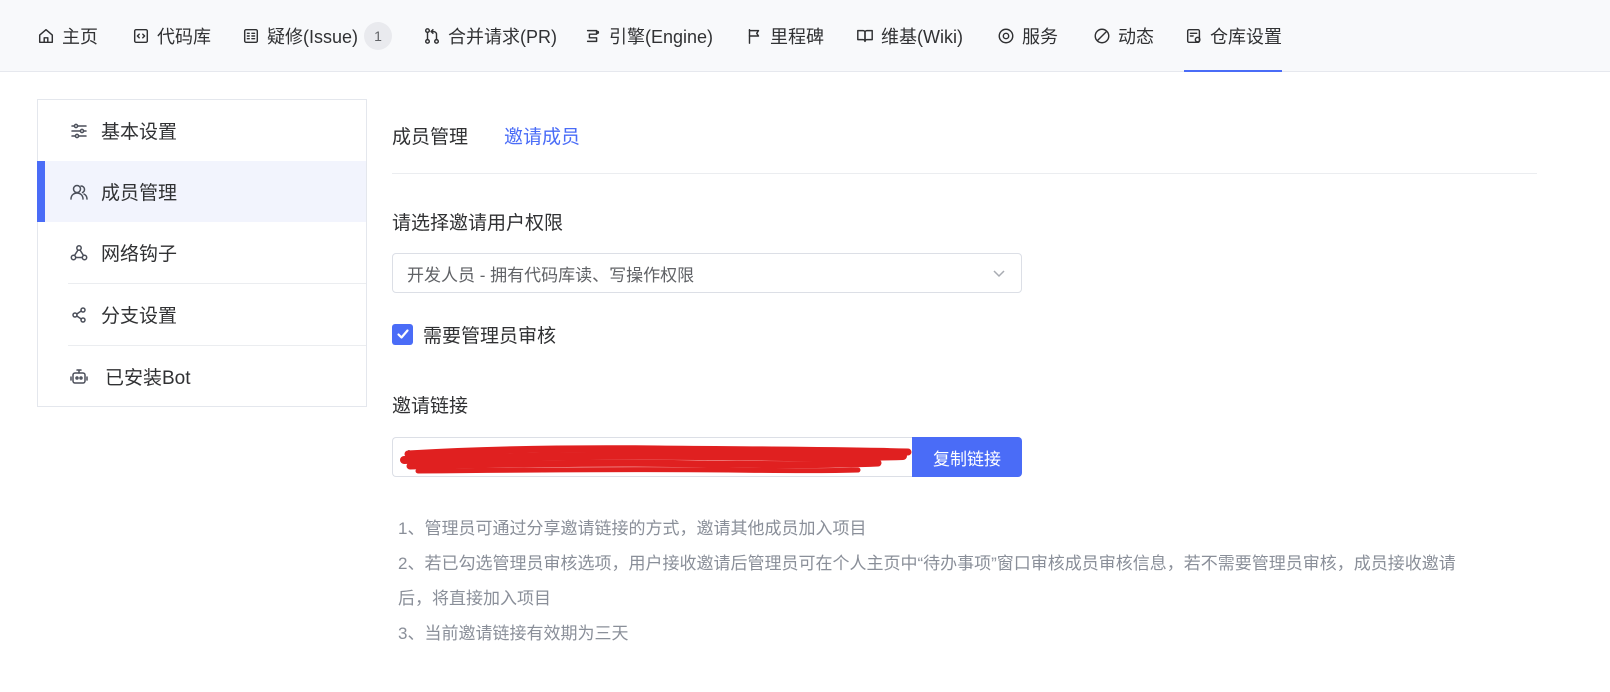 The width and height of the screenshot is (1610, 692). What do you see at coordinates (202, 314) in the screenshot?
I see `sidebar-item-branch-settings: 分支设置` at bounding box center [202, 314].